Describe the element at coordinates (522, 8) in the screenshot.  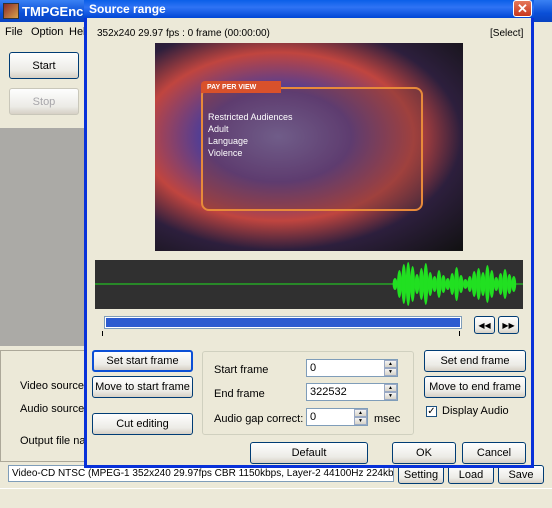
I see `close-icon: ✕` at that location.